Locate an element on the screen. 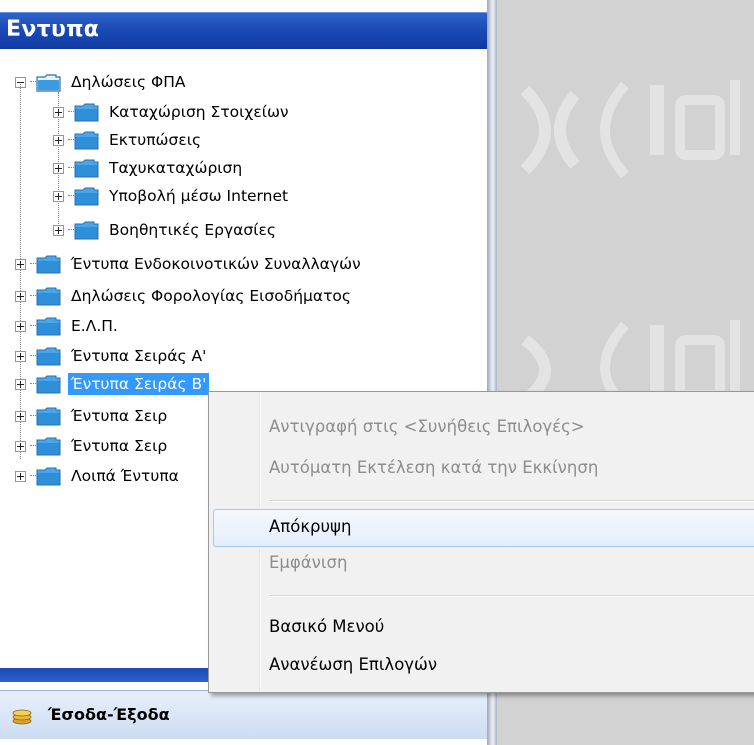 This screenshot has width=754, height=745. tree-item-label: Ταχυκαταχώριση is located at coordinates (176, 168).